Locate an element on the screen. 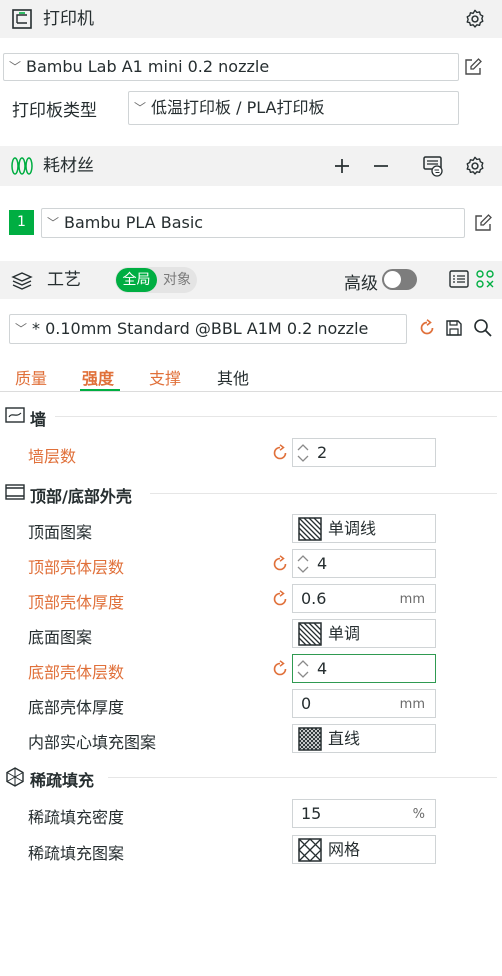 This screenshot has height=976, width=502. filament-slot-badge: 1 is located at coordinates (21, 222).